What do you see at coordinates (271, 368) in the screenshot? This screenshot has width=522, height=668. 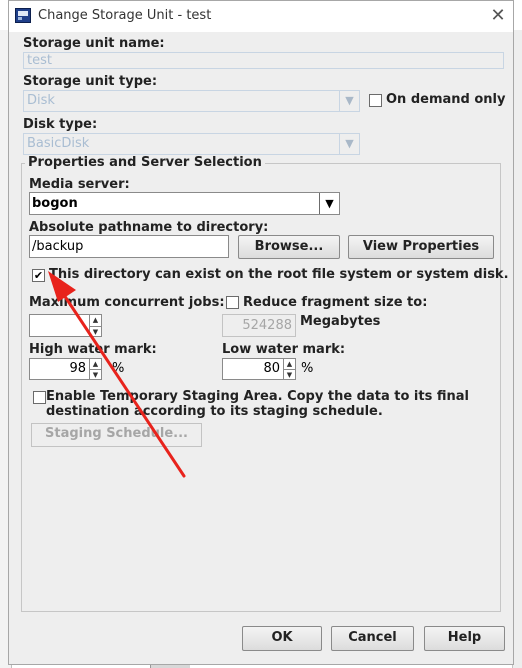 I see `low-water-mark-value: 80` at bounding box center [271, 368].